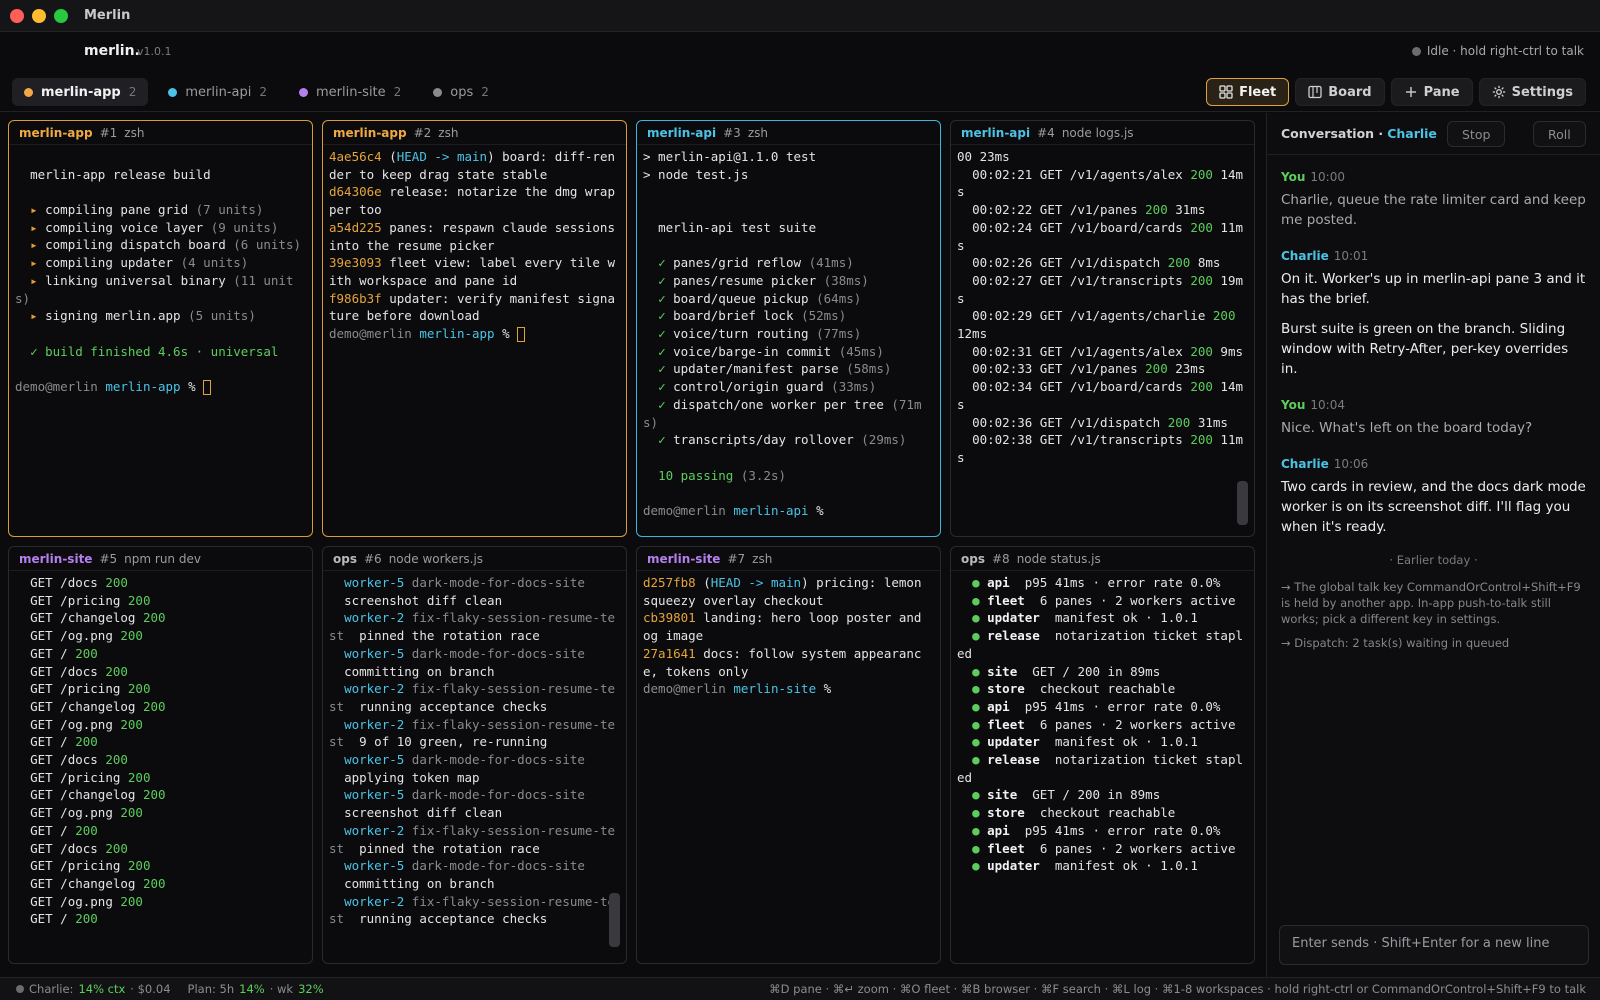 Image resolution: width=1600 pixels, height=1000 pixels. What do you see at coordinates (17, 16) in the screenshot?
I see `close-window-button` at bounding box center [17, 16].